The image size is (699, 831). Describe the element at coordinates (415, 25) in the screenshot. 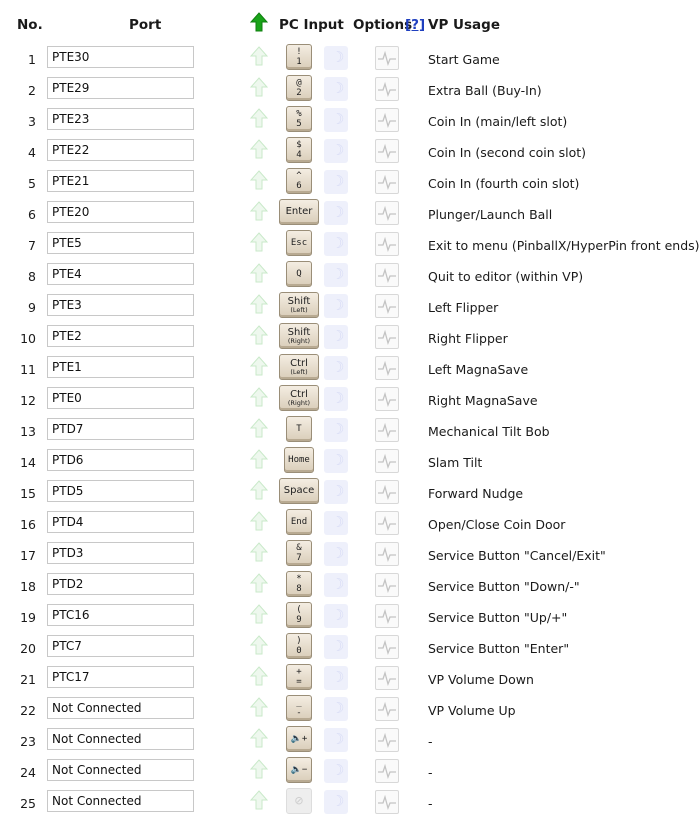

I see `options-help-link: [?]` at that location.